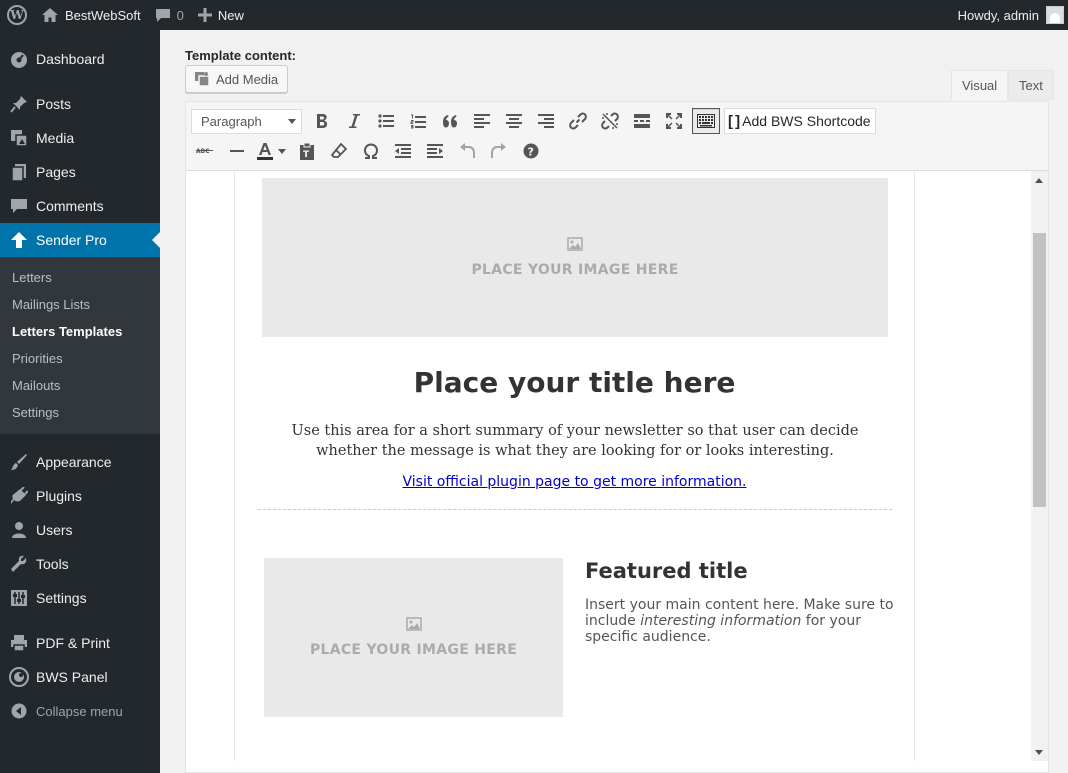 This screenshot has height=773, width=1068. Describe the element at coordinates (91, 15) in the screenshot. I see `site-name-link: BestWebSoft` at that location.